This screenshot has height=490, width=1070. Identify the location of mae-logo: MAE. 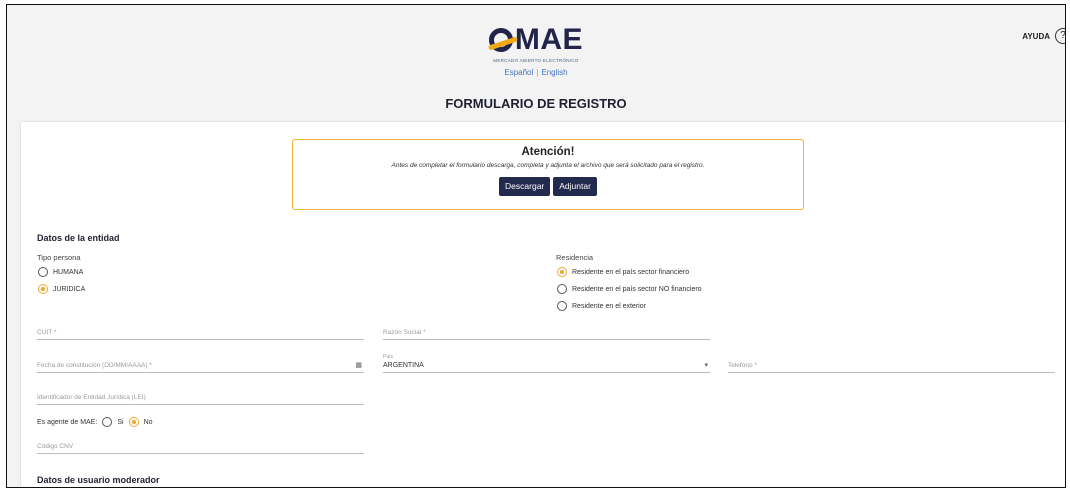
(536, 41).